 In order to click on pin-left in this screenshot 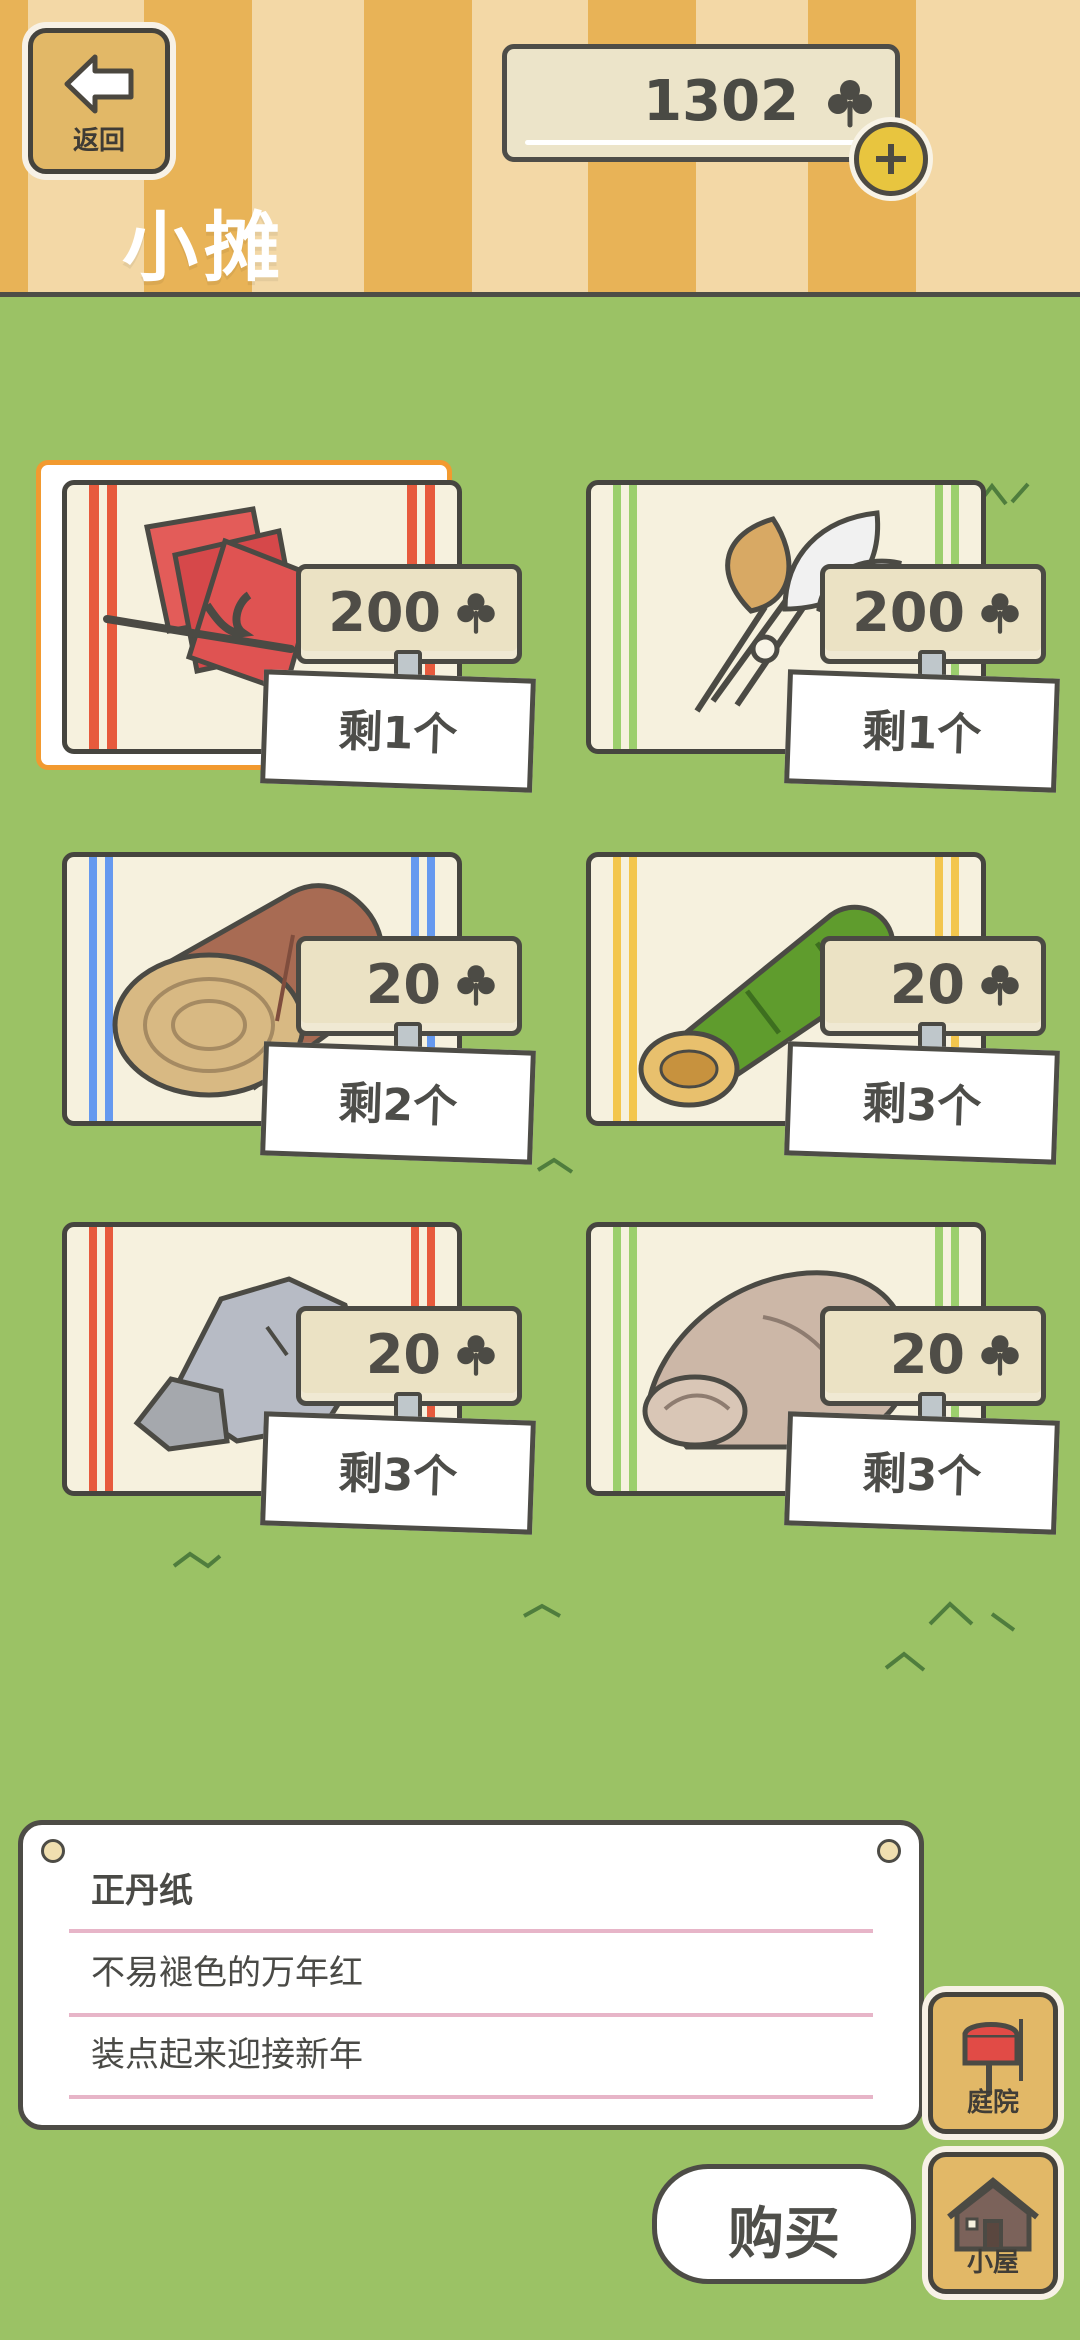, I will do `click(53, 1851)`.